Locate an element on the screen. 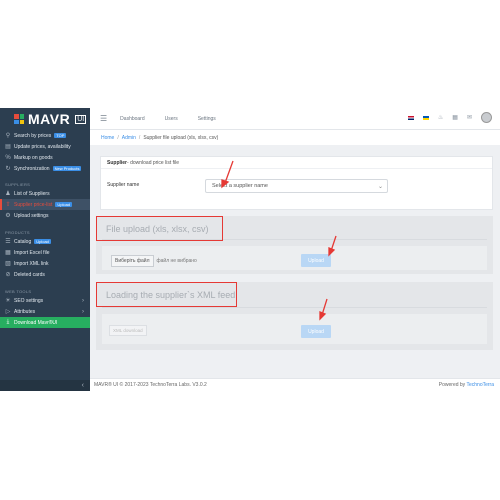  no-file-text: файл не вибрано is located at coordinates (176, 261).